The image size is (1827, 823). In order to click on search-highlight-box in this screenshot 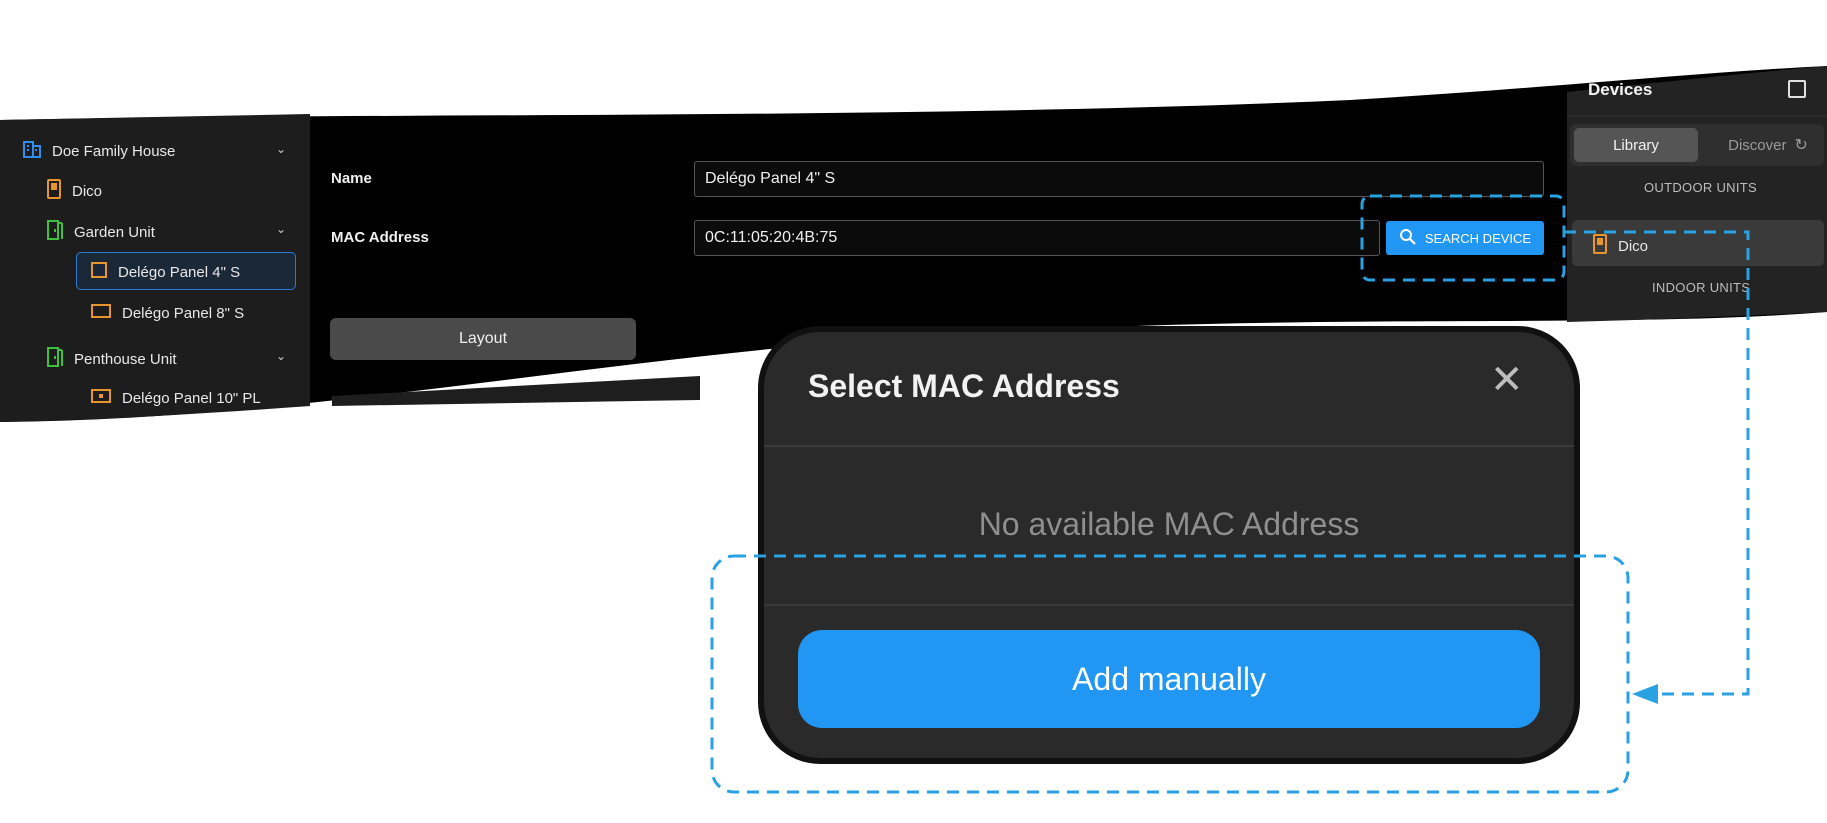, I will do `click(1463, 238)`.